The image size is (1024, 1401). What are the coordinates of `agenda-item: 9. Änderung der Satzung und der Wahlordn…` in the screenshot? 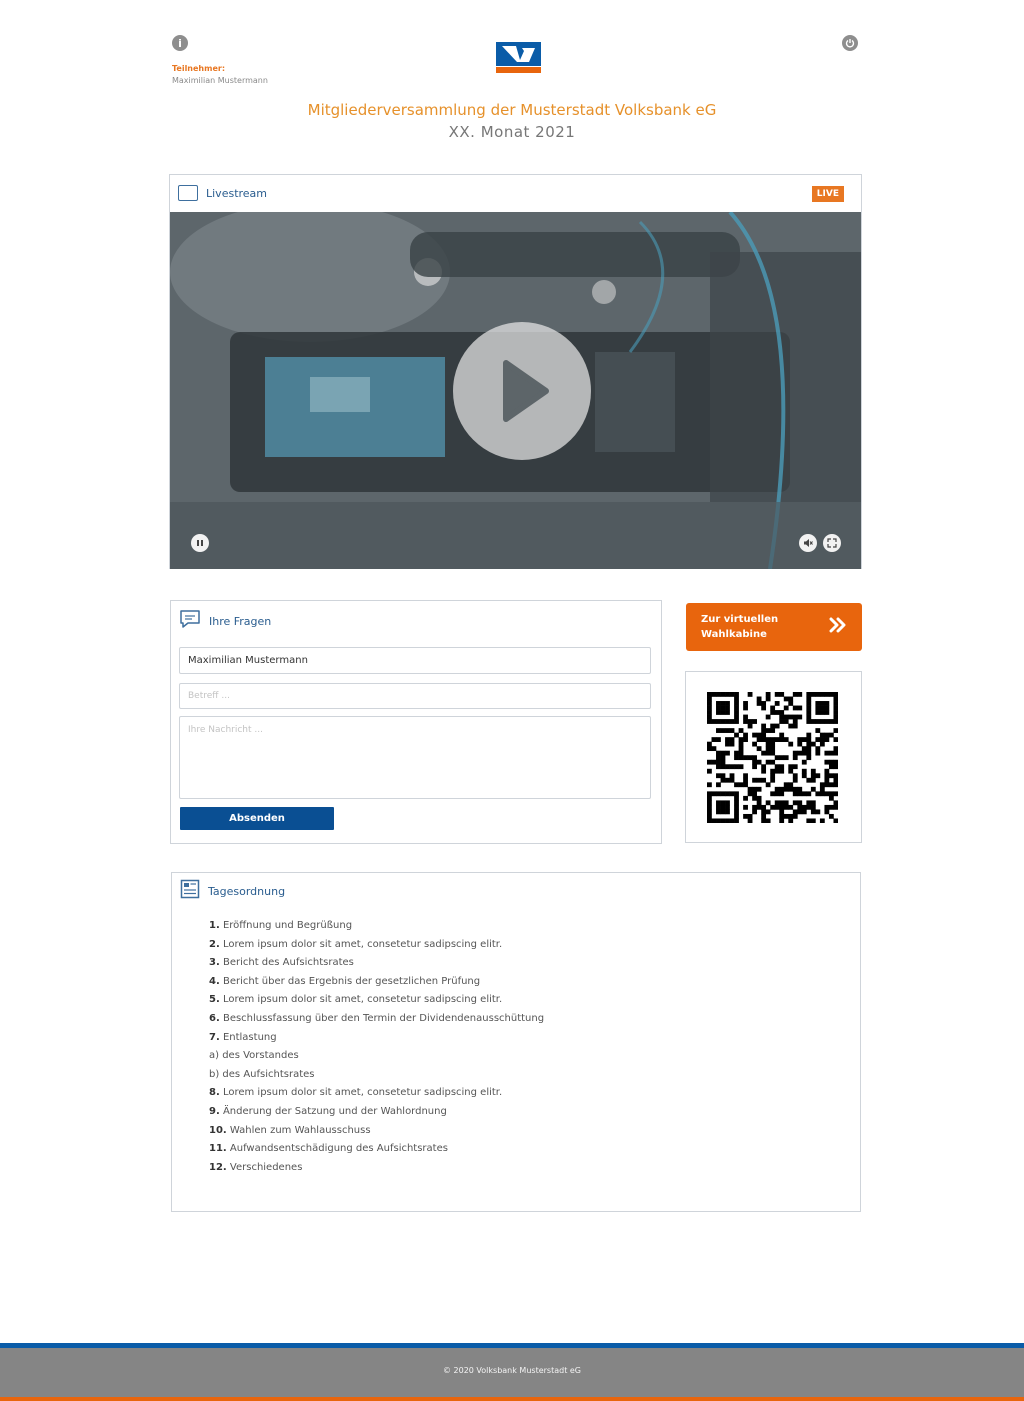 It's located at (328, 1111).